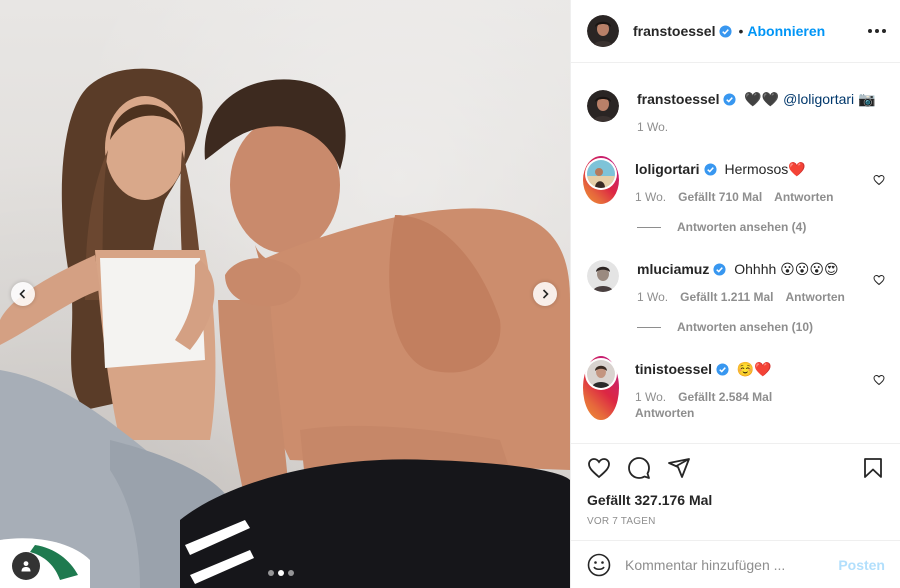  Describe the element at coordinates (725, 397) in the screenshot. I see `comment-likes: Gefällt 2.584 Mal` at that location.